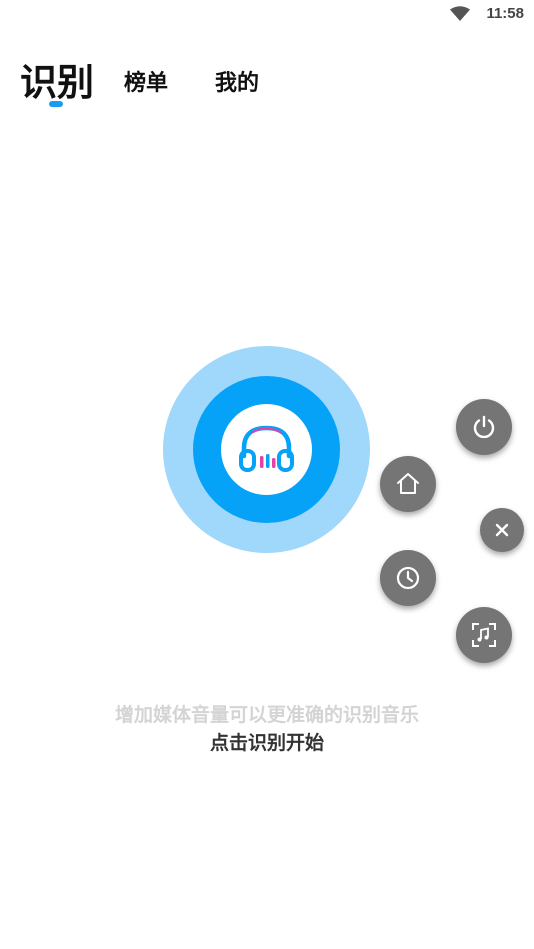 The image size is (534, 949). I want to click on home-icon, so click(408, 483).